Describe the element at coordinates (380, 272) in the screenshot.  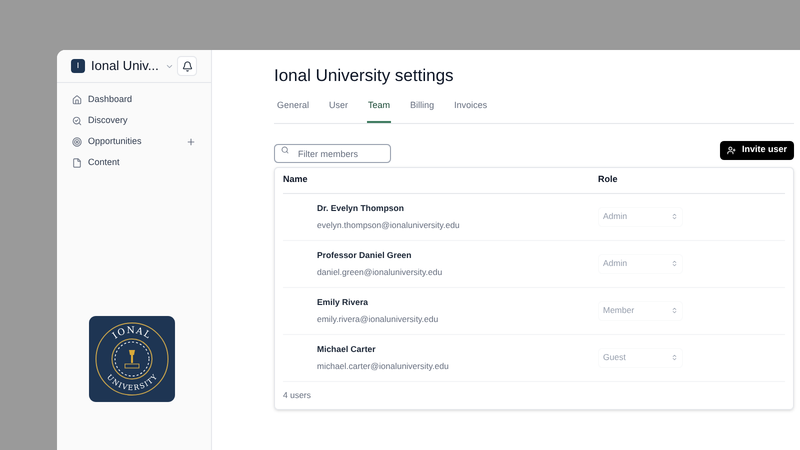
I see `member-email: daniel.green@ionaluniversity.edu` at that location.